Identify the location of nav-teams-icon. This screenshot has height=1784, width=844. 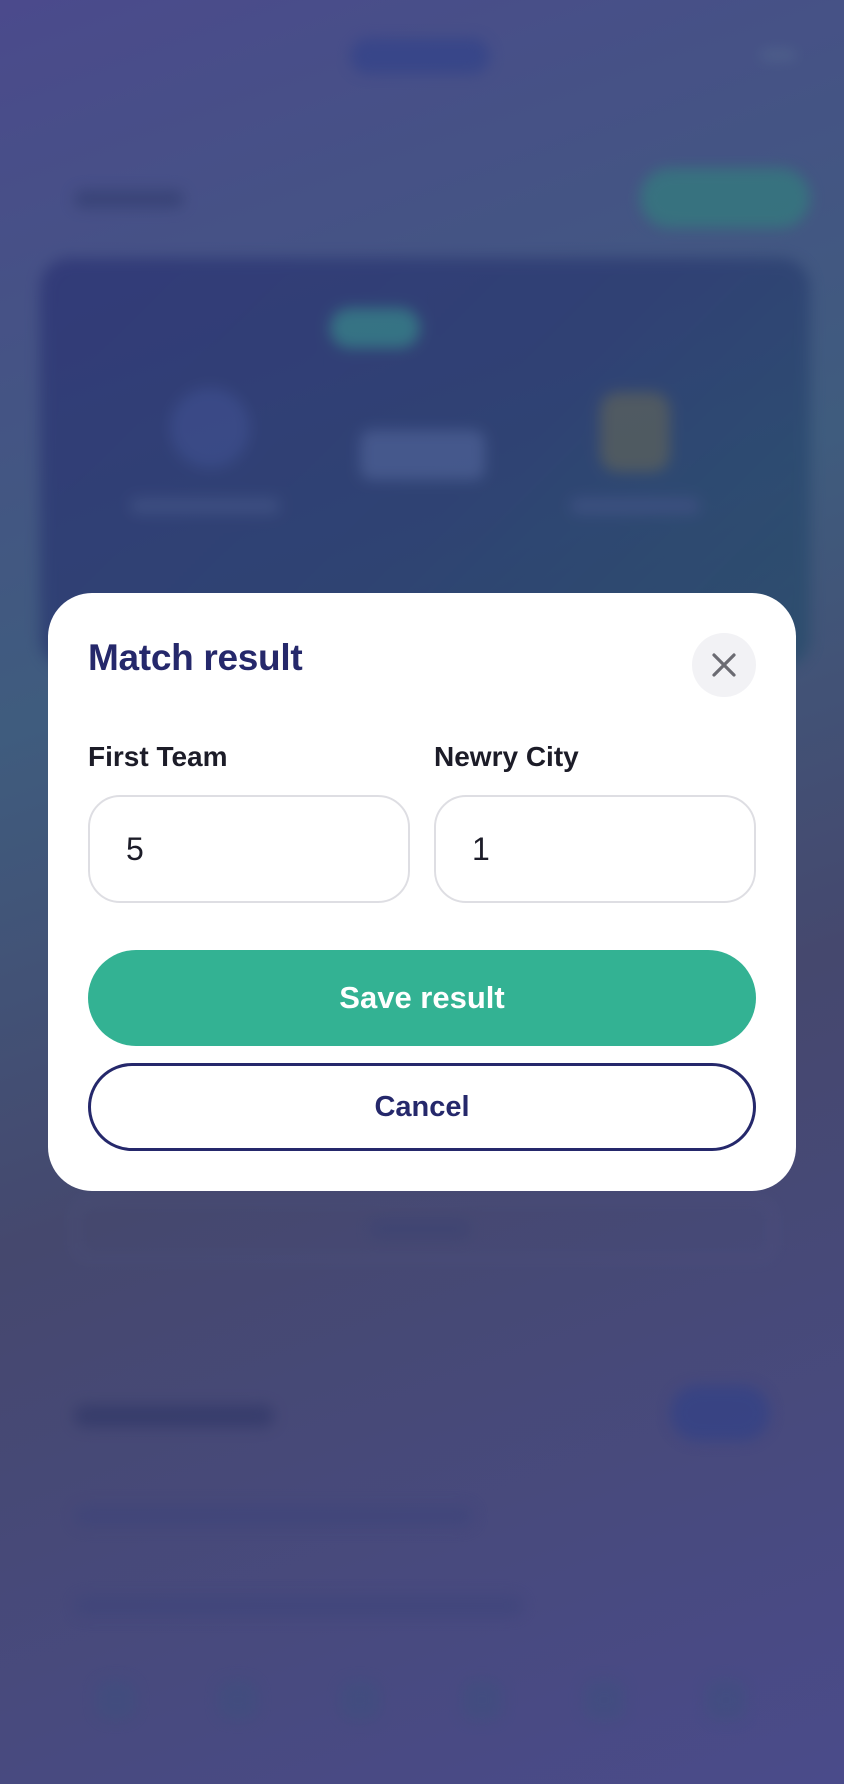
(238, 1700).